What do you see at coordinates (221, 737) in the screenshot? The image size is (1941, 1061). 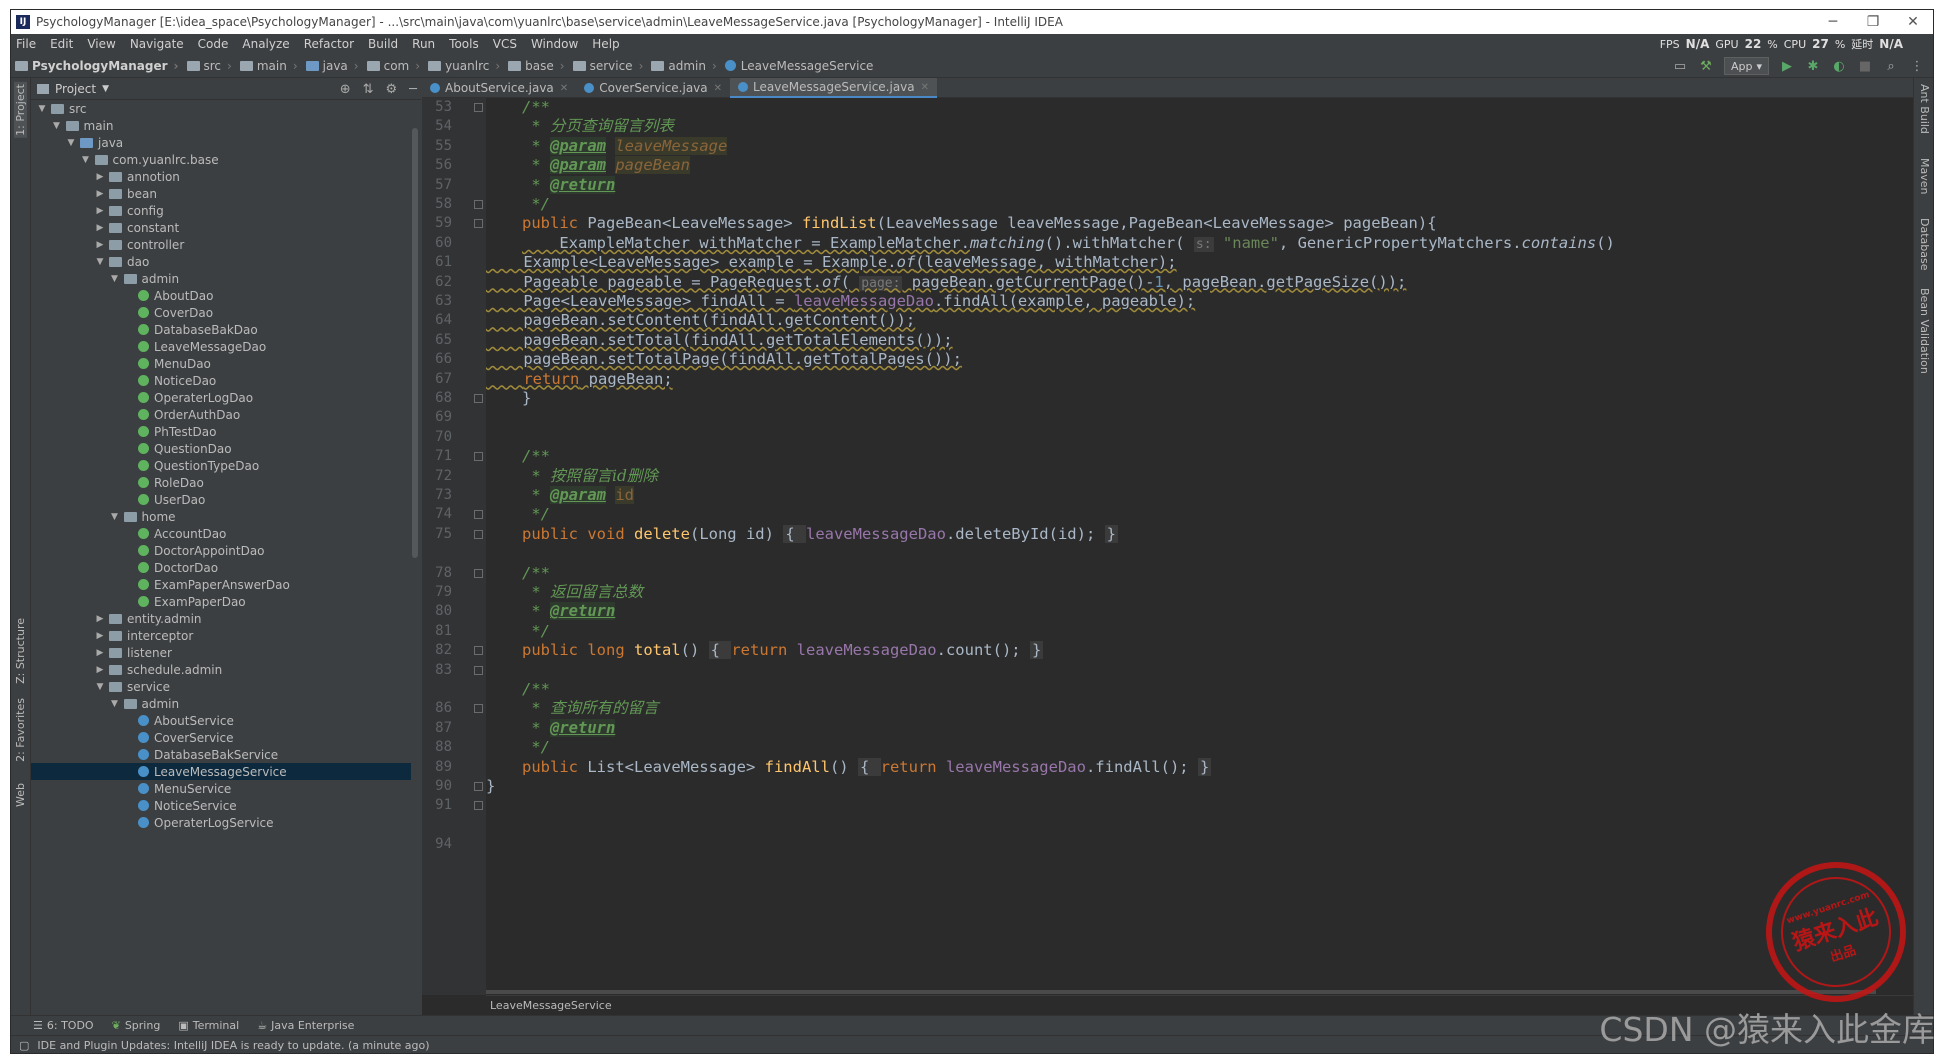 I see `tree-item: CoverService` at bounding box center [221, 737].